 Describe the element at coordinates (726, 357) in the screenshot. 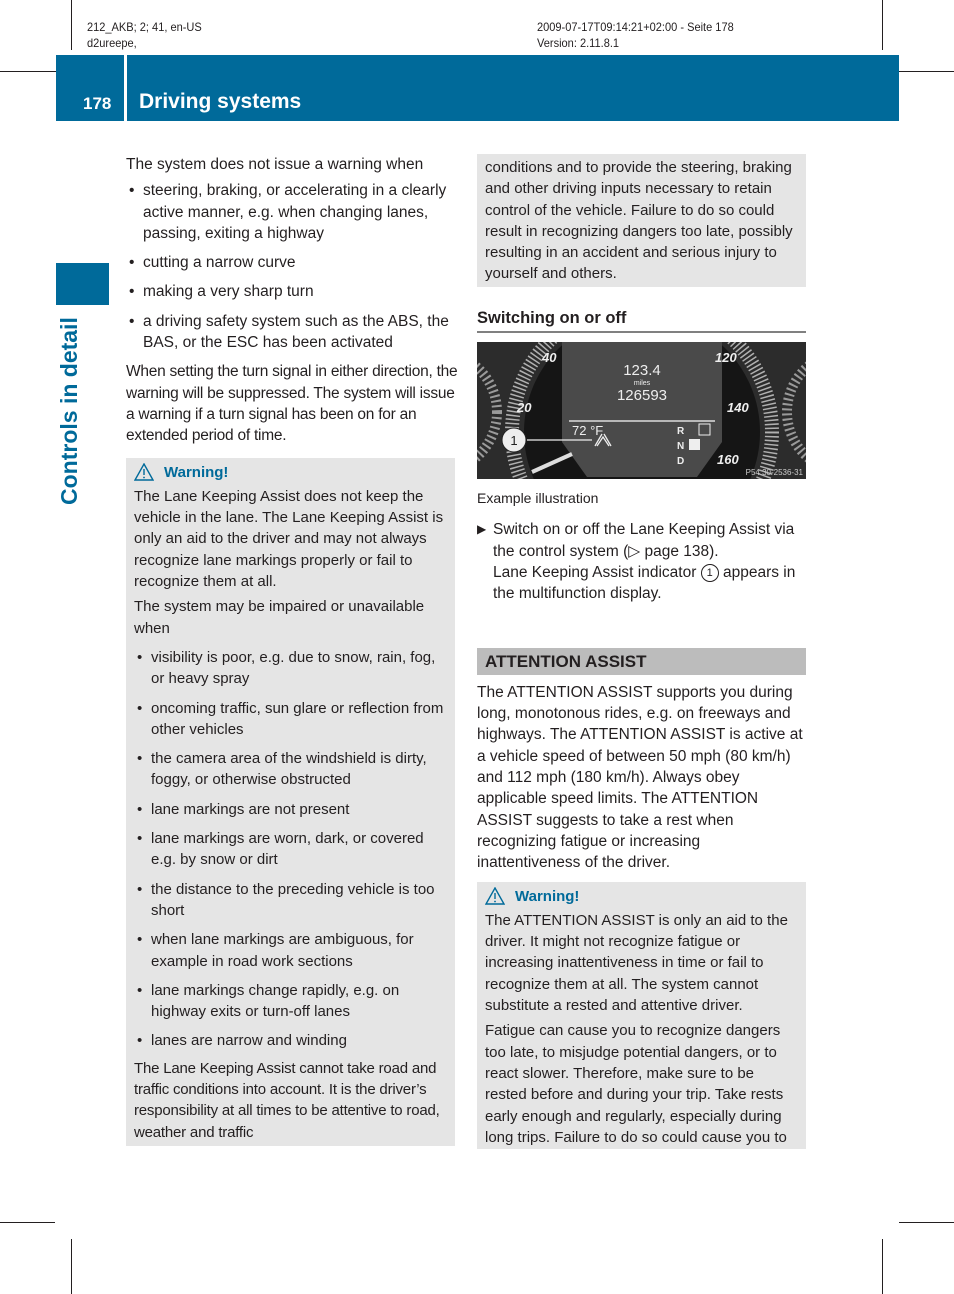

I see `speed-label: 120` at that location.